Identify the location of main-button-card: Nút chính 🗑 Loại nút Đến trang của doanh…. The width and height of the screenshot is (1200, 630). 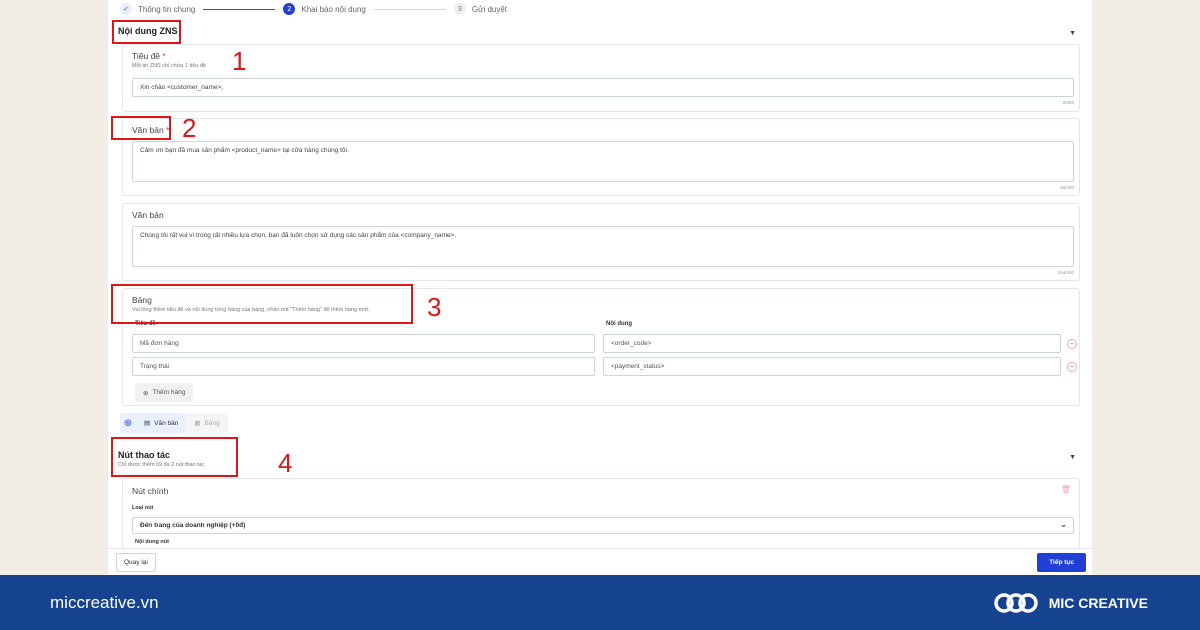
(601, 514).